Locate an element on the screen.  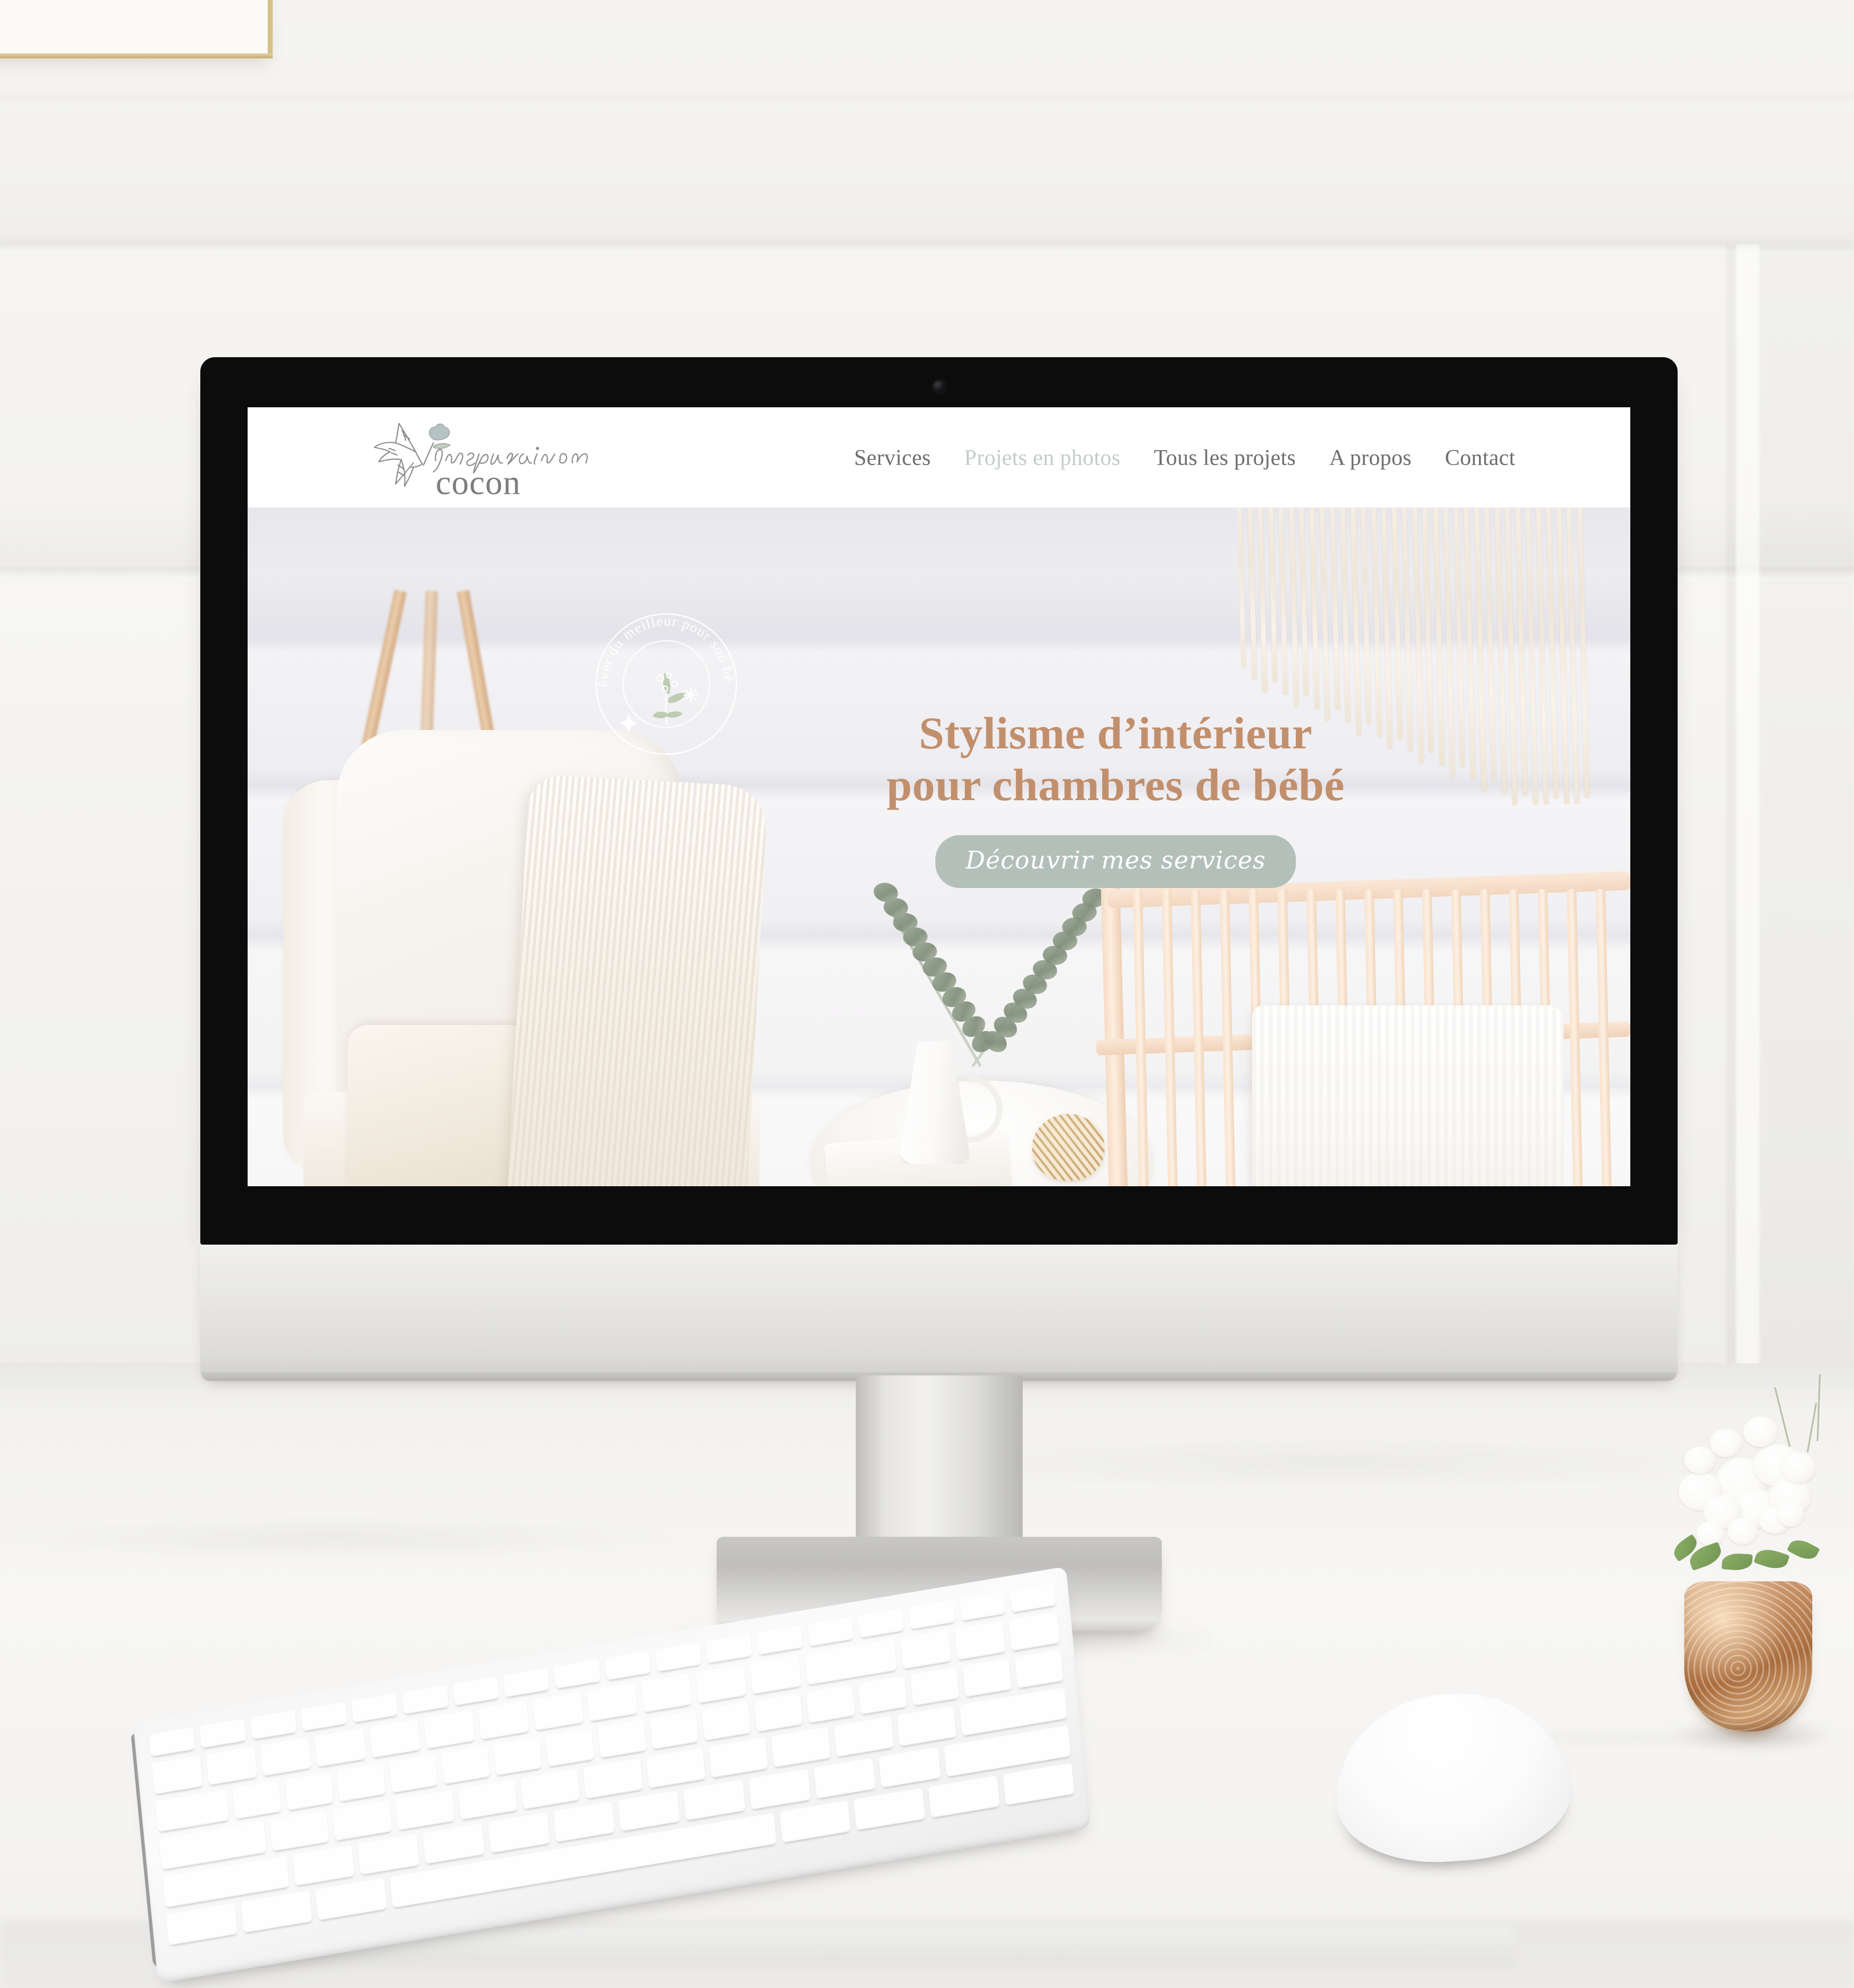
site-logo: cocon is located at coordinates (481, 457).